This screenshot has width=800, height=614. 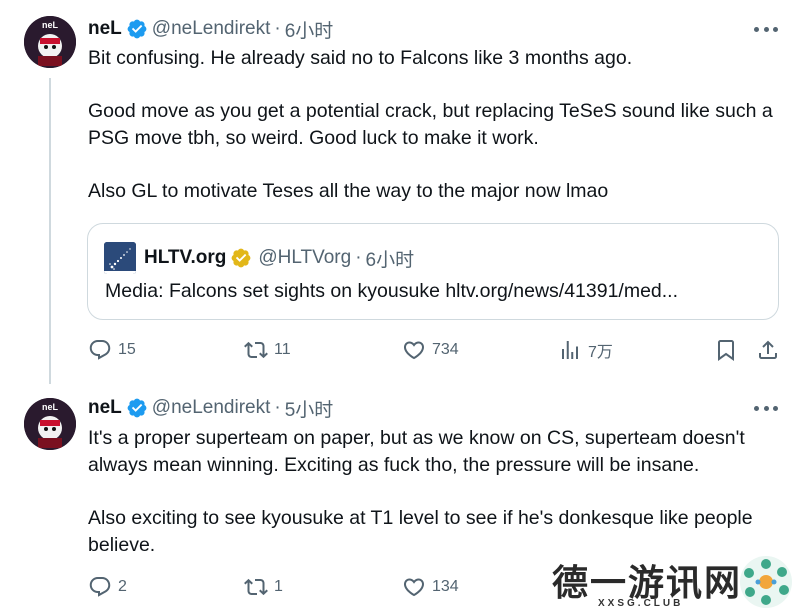 I want to click on bookmark-icon, so click(x=726, y=350).